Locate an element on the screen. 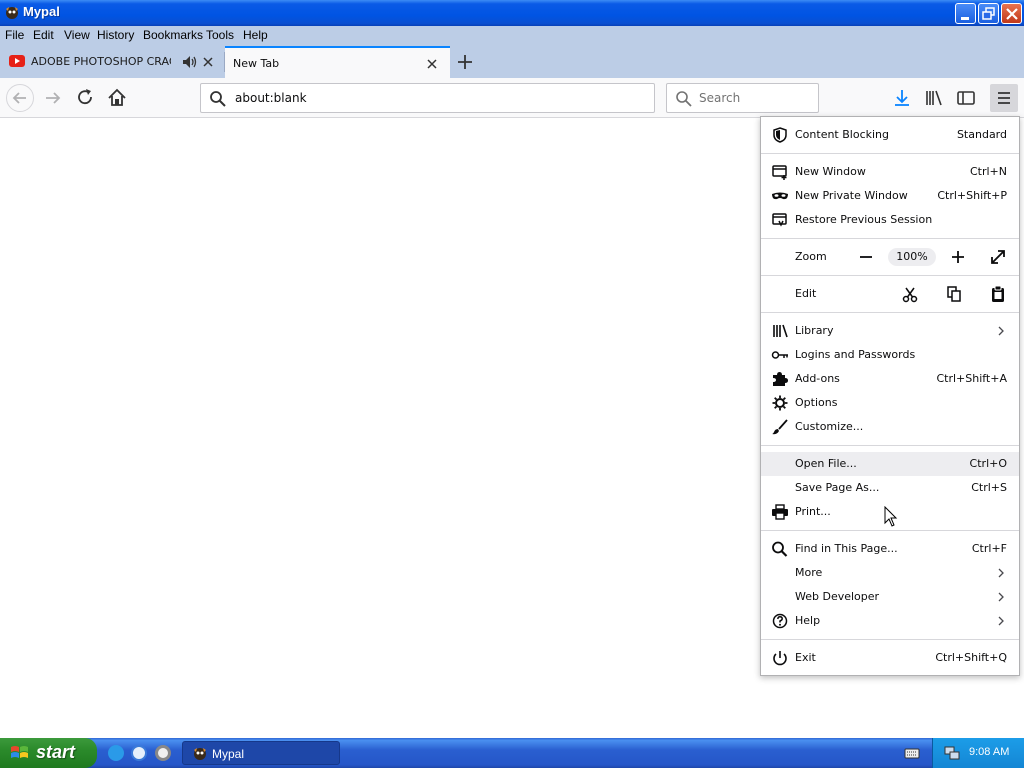  menu-shortcut: Ctrl+O is located at coordinates (988, 463).